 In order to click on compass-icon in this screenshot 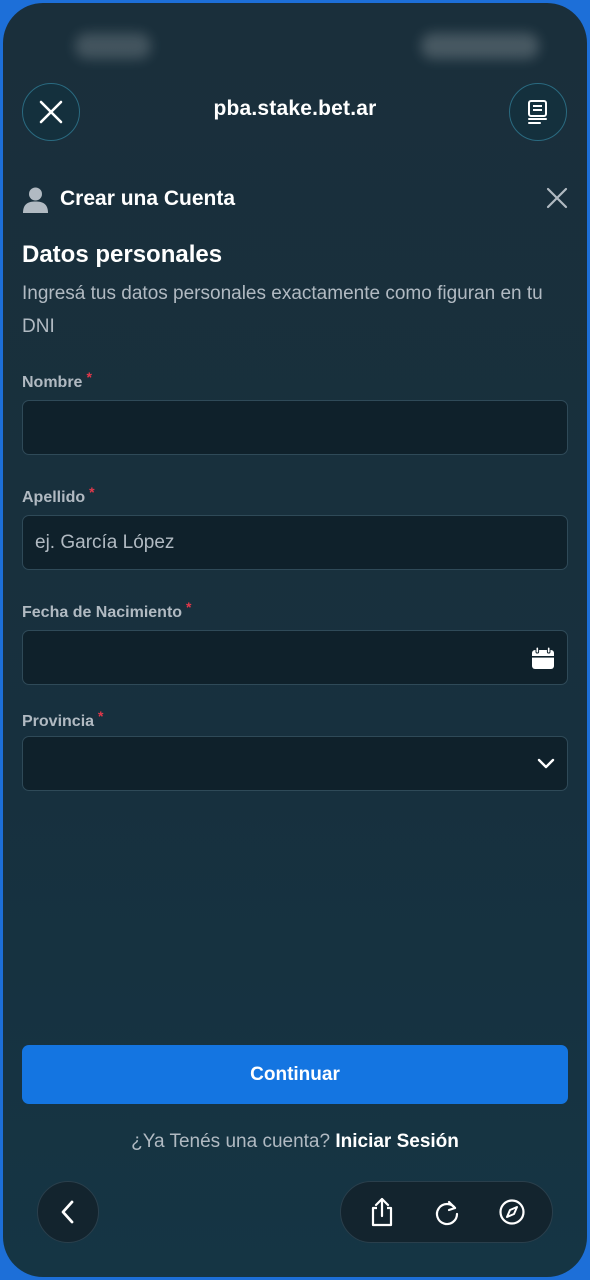, I will do `click(511, 1212)`.